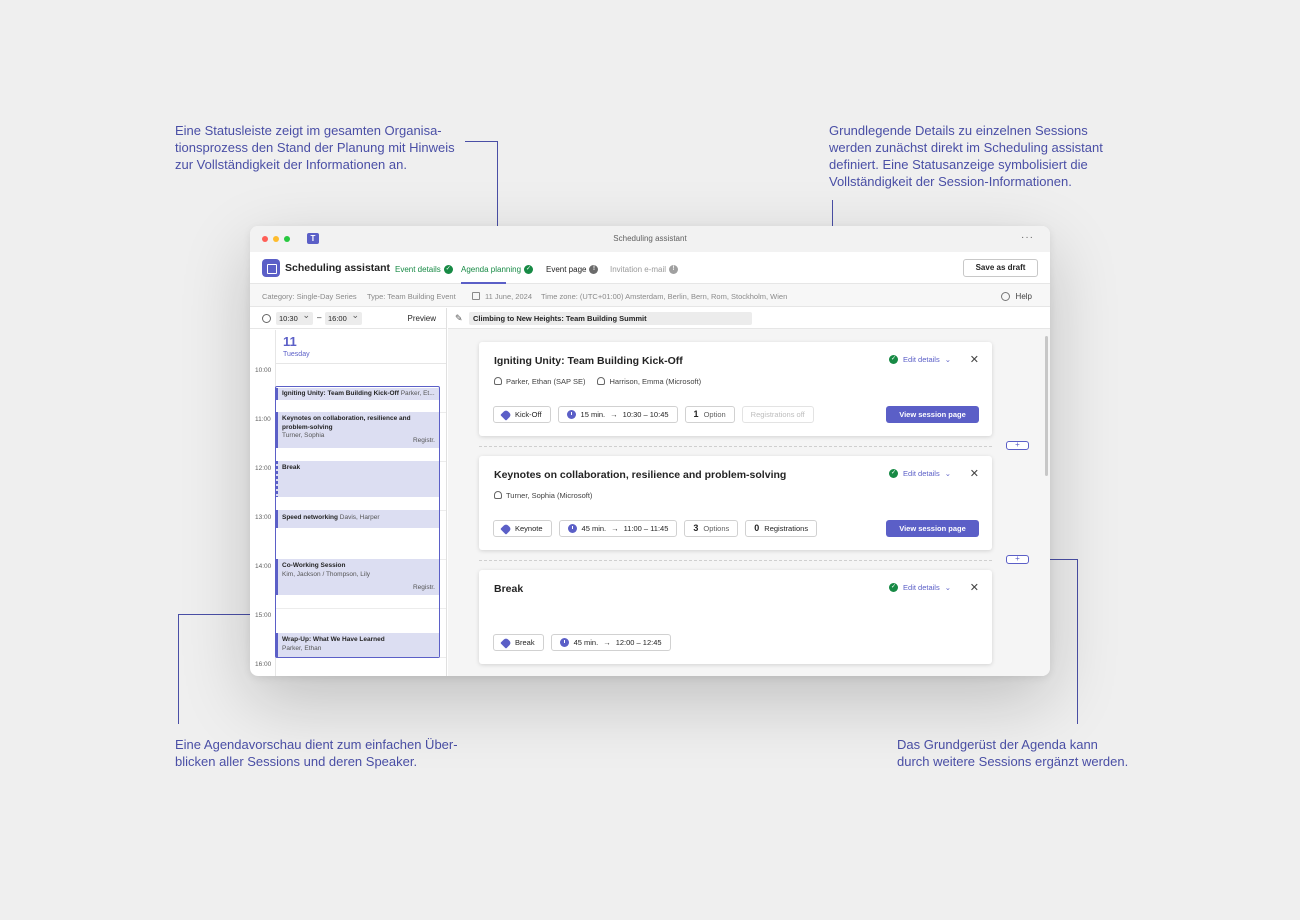 This screenshot has width=1300, height=920. I want to click on category-chip: Kick-Off, so click(522, 414).